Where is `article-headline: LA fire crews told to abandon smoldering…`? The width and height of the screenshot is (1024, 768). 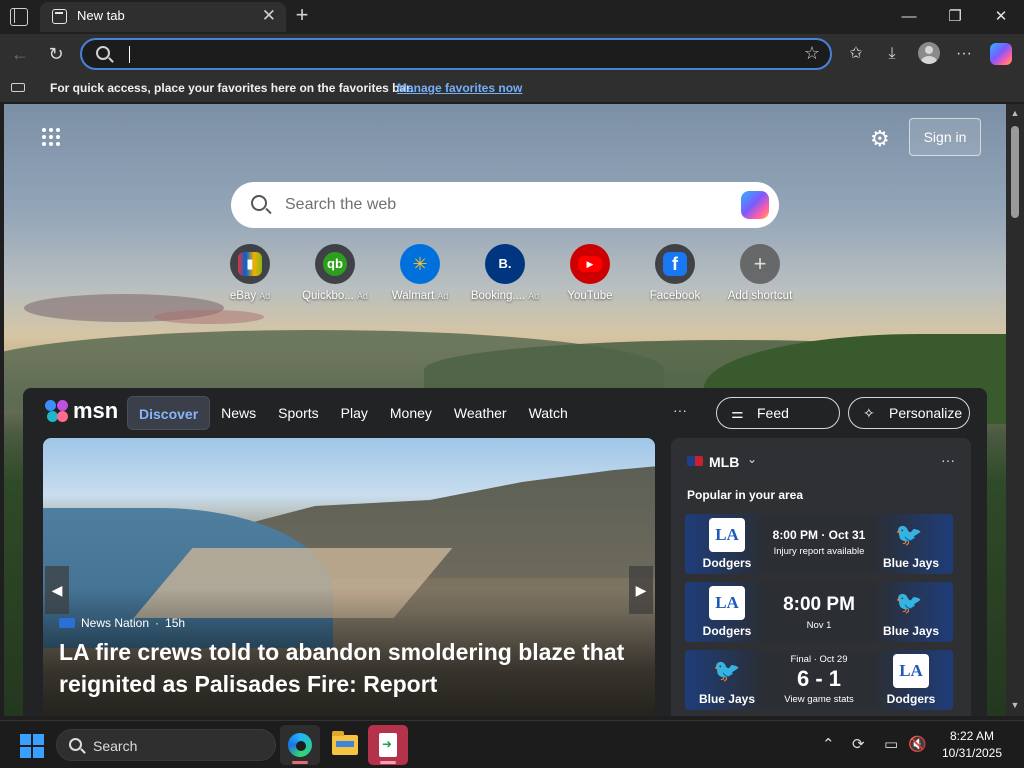
article-headline: LA fire crews told to abandon smoldering… is located at coordinates (354, 668).